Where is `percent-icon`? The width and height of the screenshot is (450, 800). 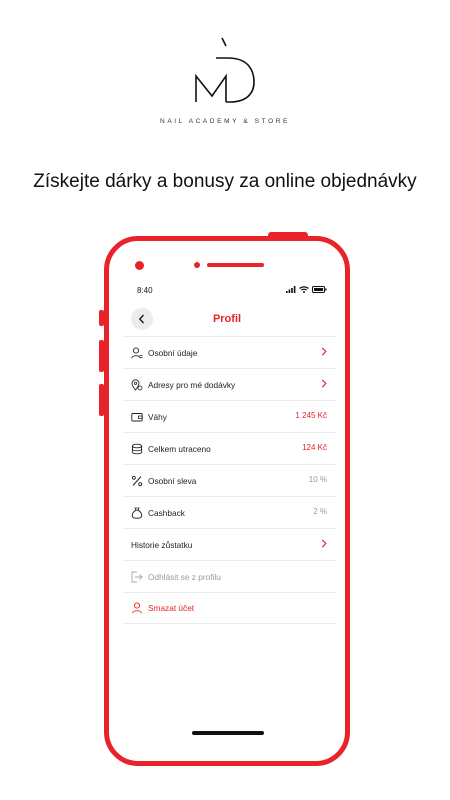
percent-icon is located at coordinates (137, 480).